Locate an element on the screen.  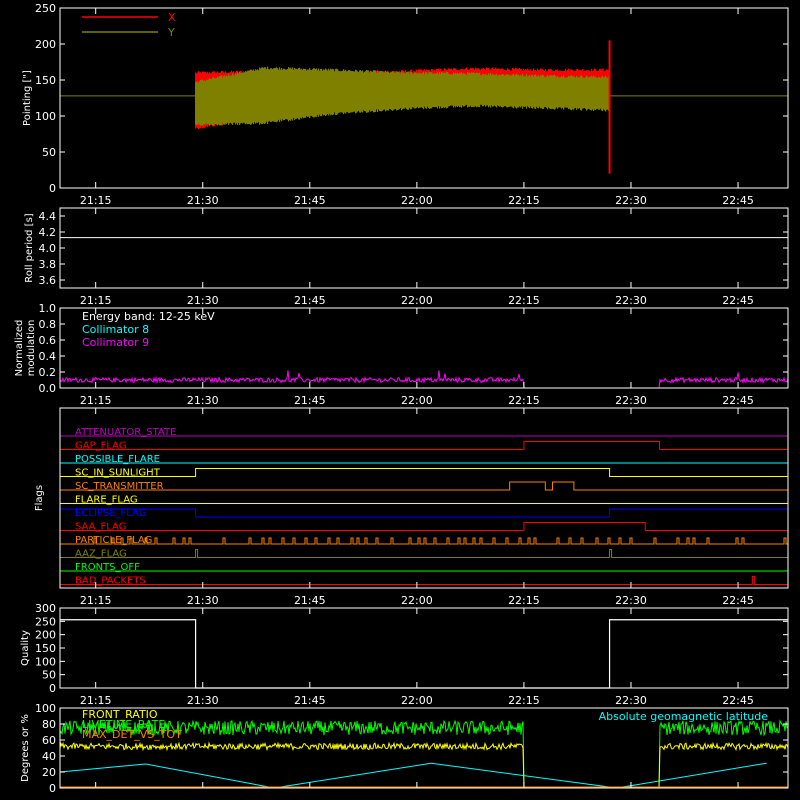
ytick-label: 0.2 is located at coordinates (48, 372).